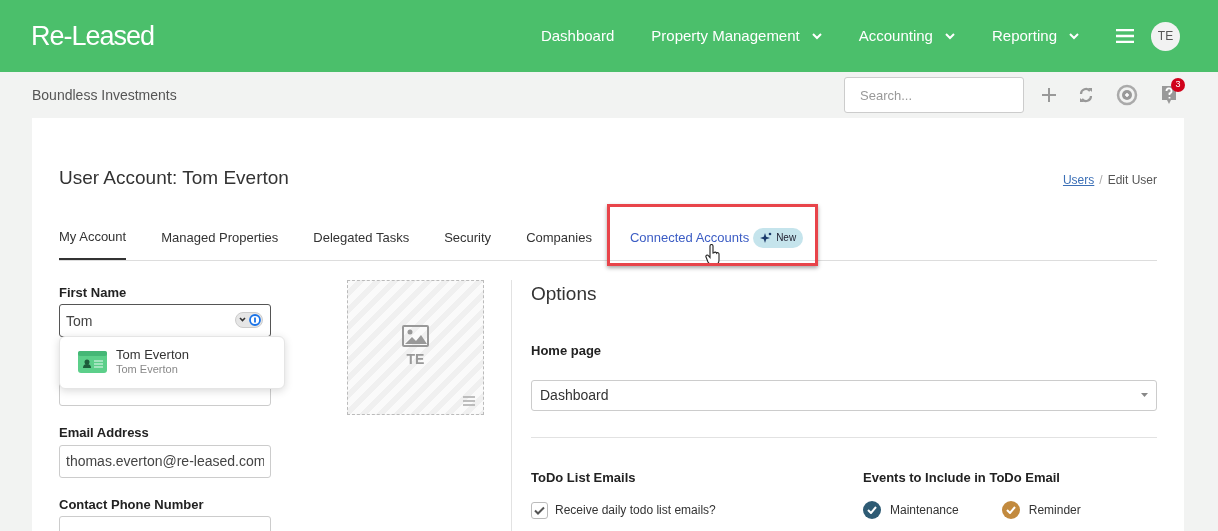  I want to click on tab: Security, so click(468, 242).